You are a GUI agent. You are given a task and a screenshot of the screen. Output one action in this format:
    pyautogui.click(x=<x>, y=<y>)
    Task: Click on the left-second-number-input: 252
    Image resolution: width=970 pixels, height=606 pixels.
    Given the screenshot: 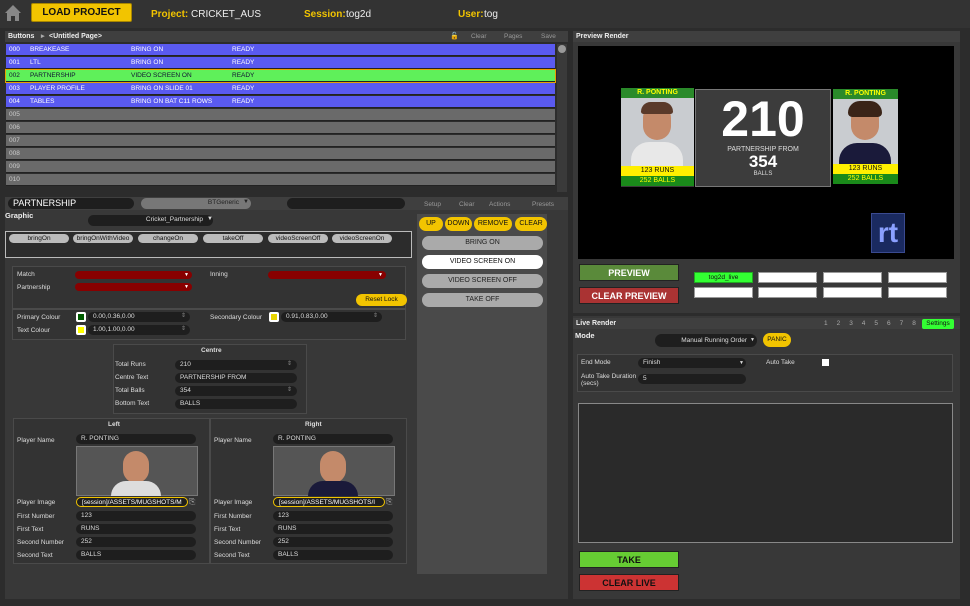 What is the action you would take?
    pyautogui.click(x=136, y=542)
    